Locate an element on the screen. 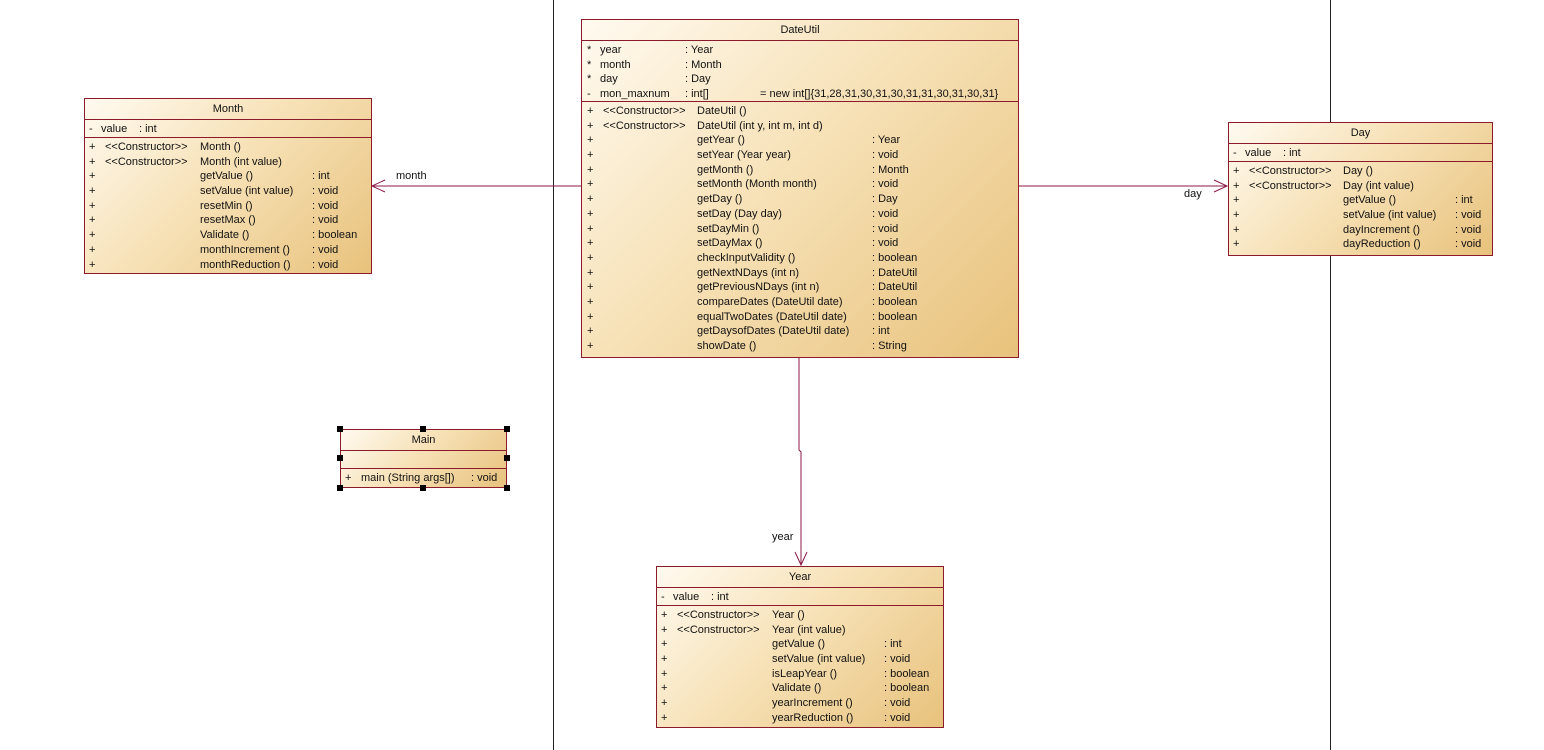 This screenshot has height=750, width=1544. visibility-marker: * is located at coordinates (589, 79).